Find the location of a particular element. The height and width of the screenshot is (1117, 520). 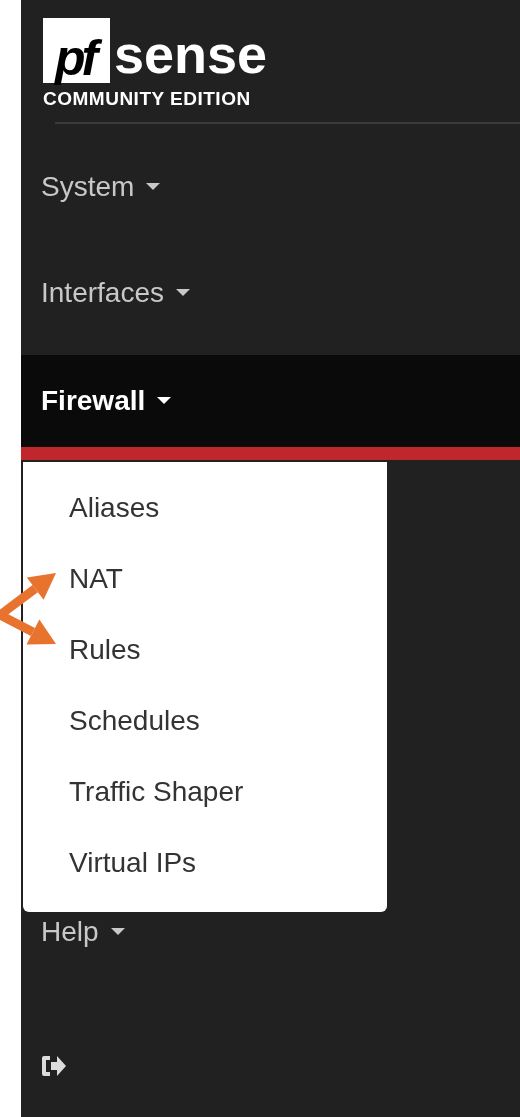

logo-text: sense is located at coordinates (191, 54).